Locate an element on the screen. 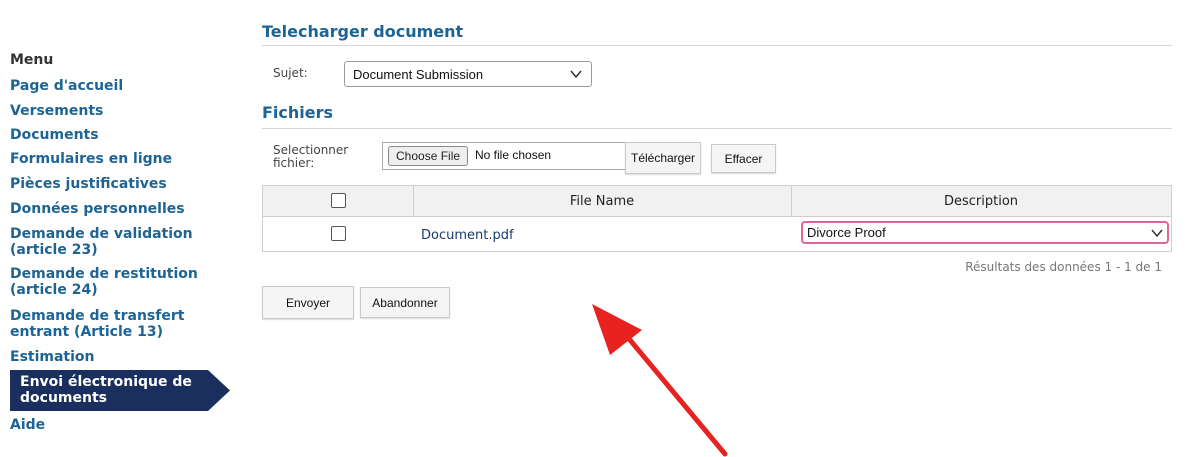 This screenshot has height=457, width=1194. subject-select-wrapper: Document Submission is located at coordinates (468, 74).